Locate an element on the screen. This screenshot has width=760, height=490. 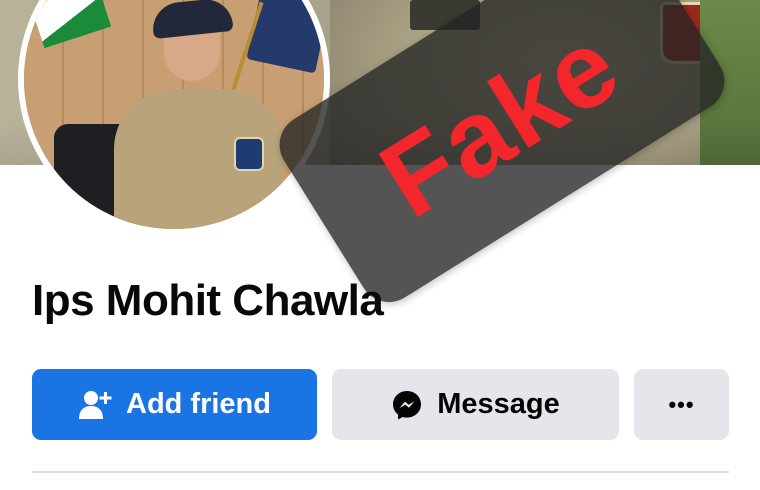
message-button: Message is located at coordinates (475, 404).